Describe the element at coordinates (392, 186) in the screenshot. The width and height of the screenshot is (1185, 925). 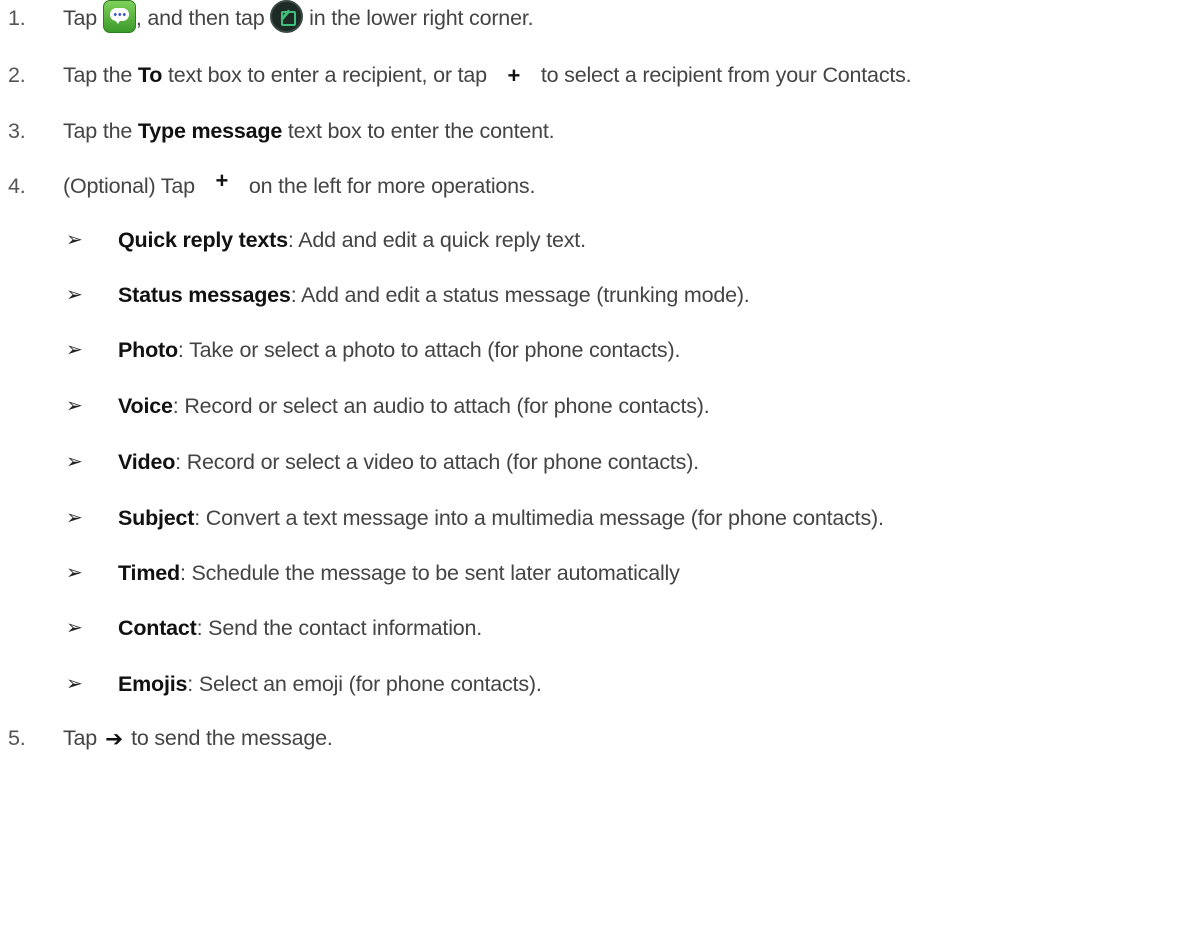
I see `step-text-part: on the left for more operations.` at that location.